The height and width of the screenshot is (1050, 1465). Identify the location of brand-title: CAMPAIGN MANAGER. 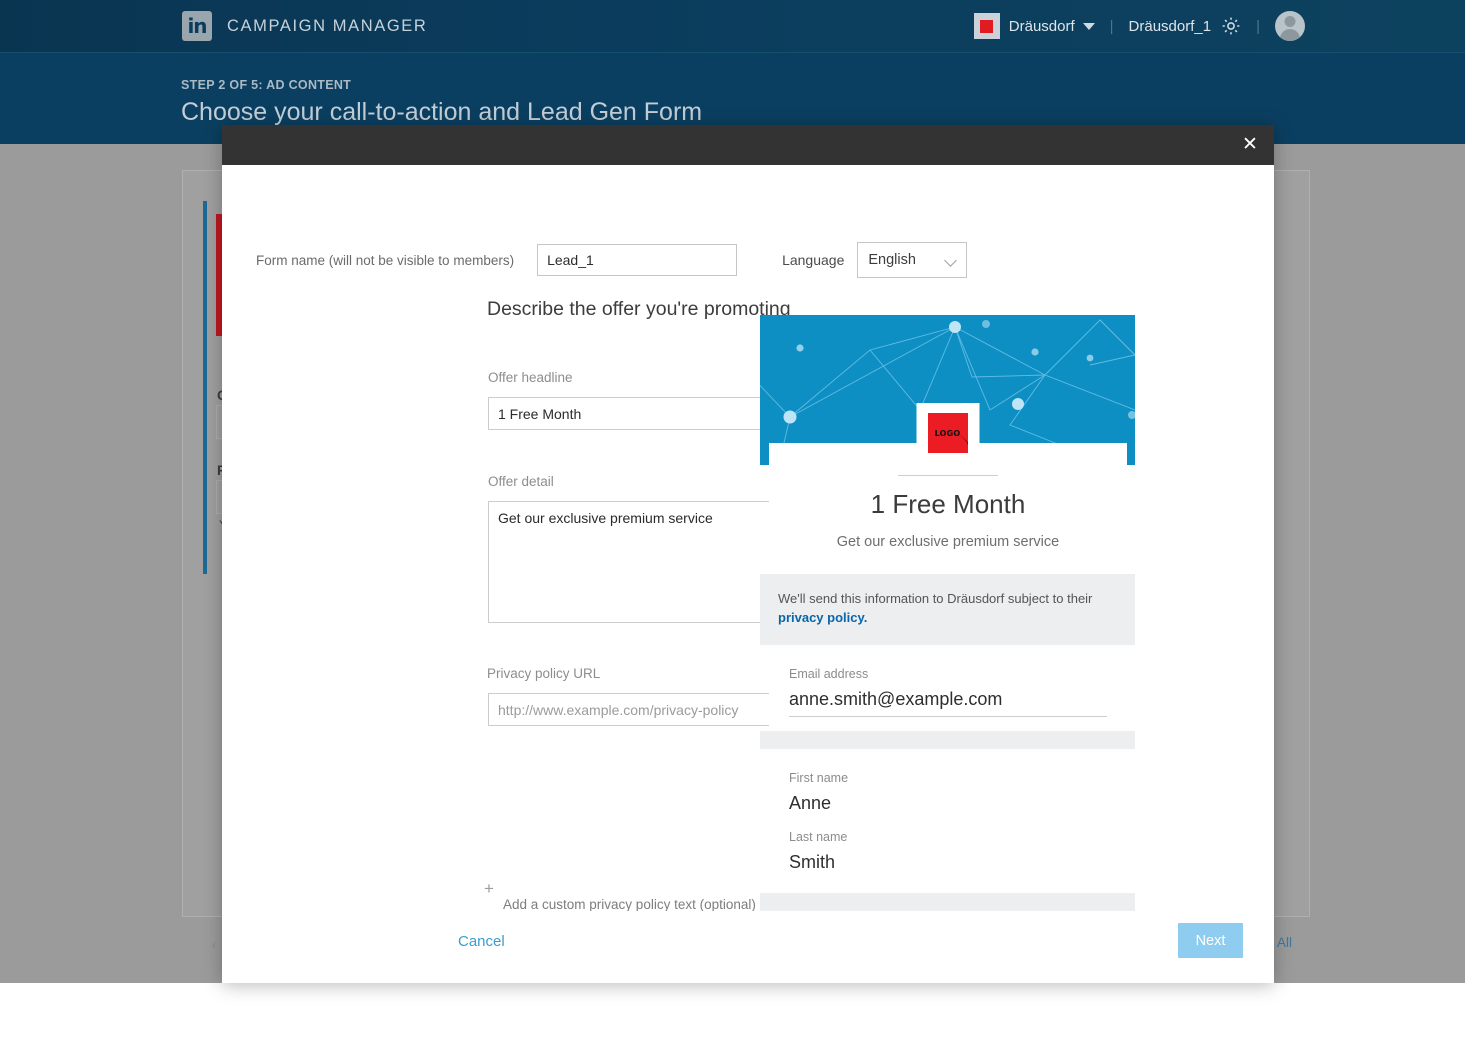
(327, 25).